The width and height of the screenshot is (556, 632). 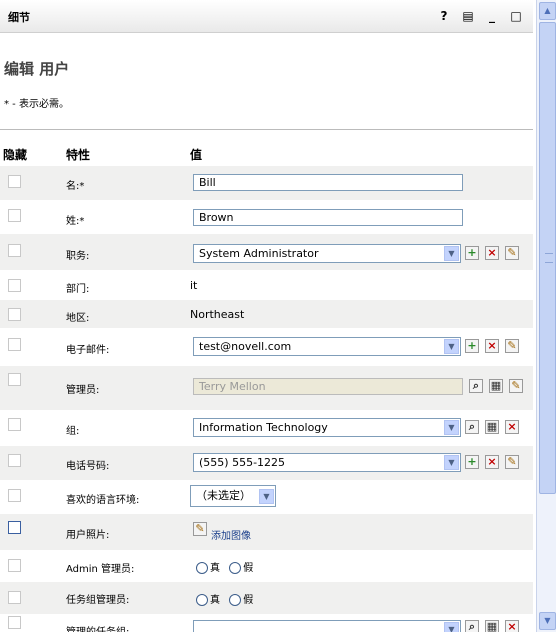 I want to click on minimize-icon: _, so click(x=492, y=16).